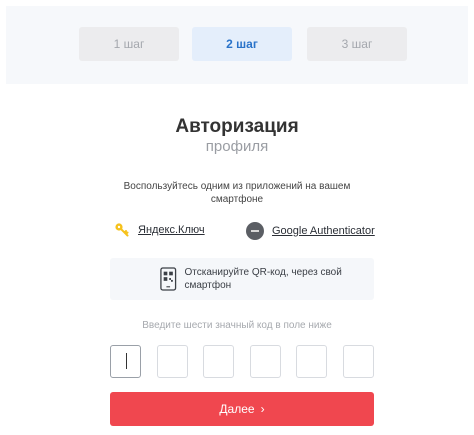 Image resolution: width=474 pixels, height=435 pixels. What do you see at coordinates (263, 279) in the screenshot?
I see `qr-instruction-text: Отсканируйте QR-код, через свой смартфон` at bounding box center [263, 279].